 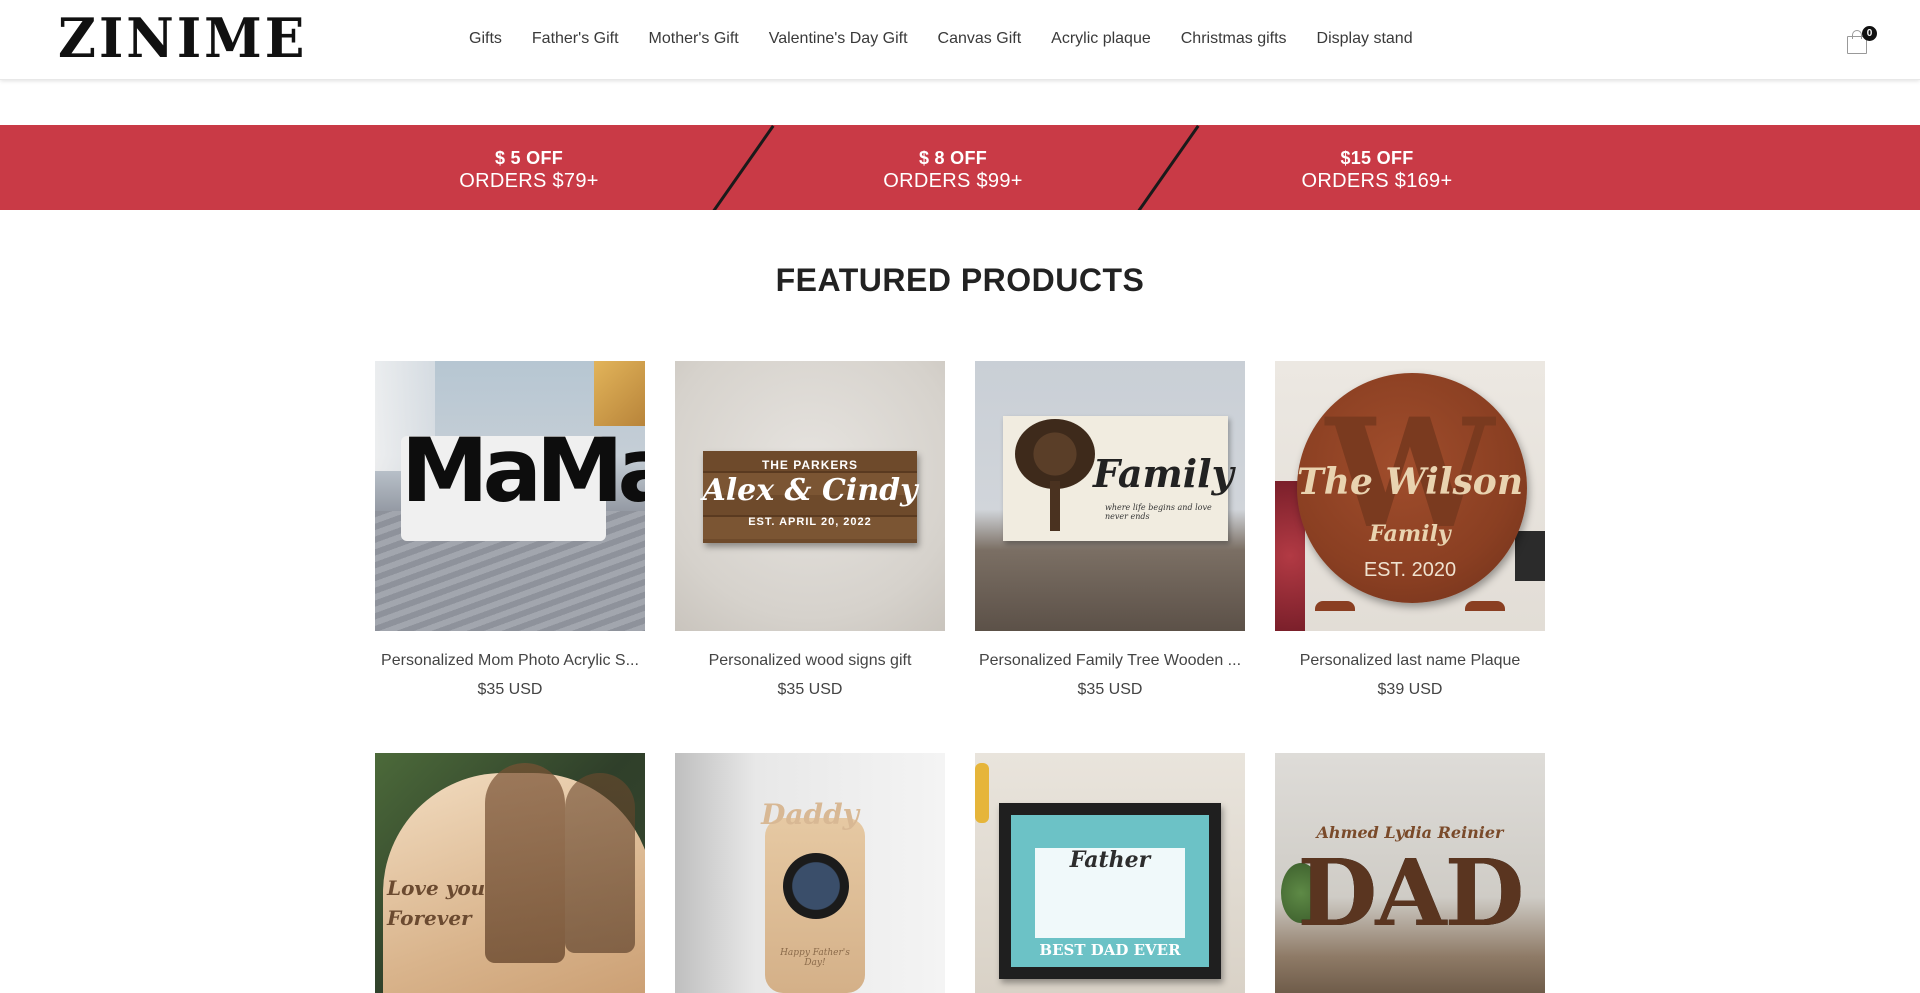 I want to click on promo-discount: $ 5 OFF, so click(x=529, y=158).